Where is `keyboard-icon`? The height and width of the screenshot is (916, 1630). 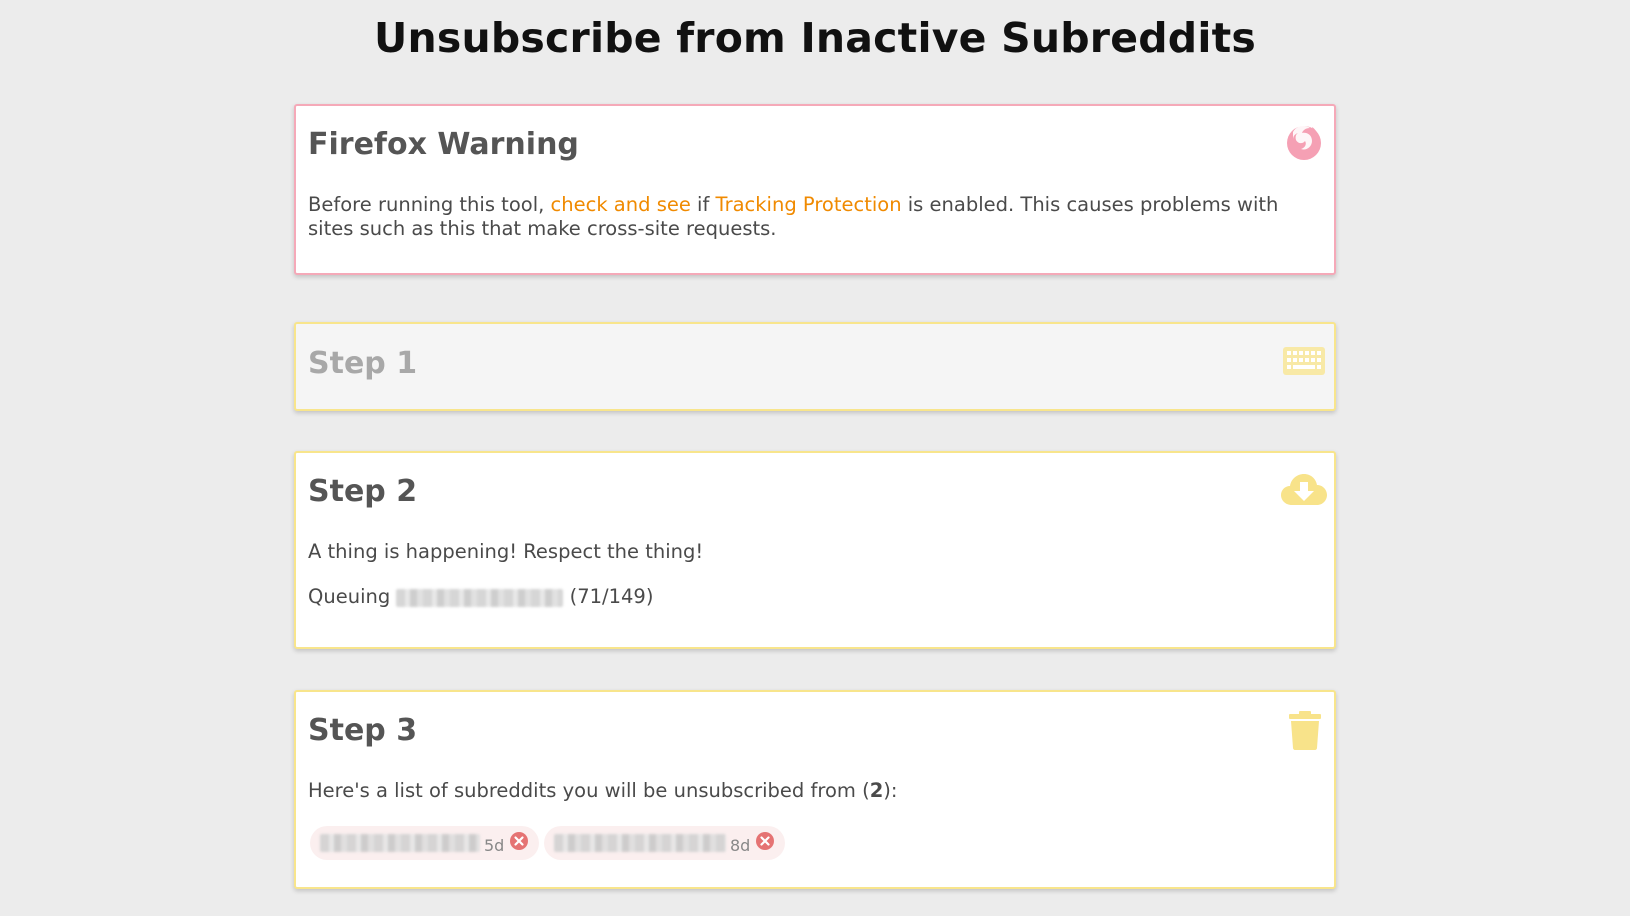
keyboard-icon is located at coordinates (1304, 363).